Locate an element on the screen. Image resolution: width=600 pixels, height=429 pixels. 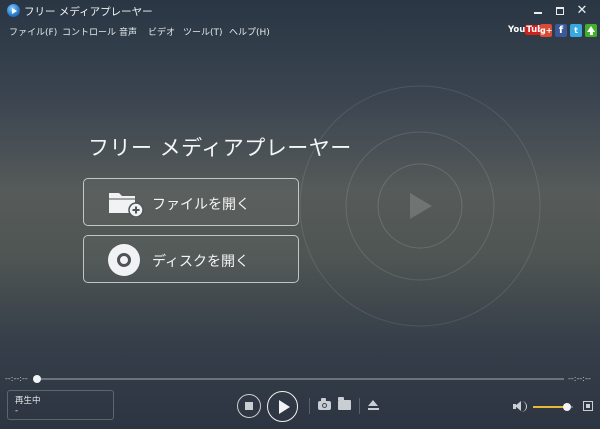
open-file-button: ファイルを開く is located at coordinates (191, 202).